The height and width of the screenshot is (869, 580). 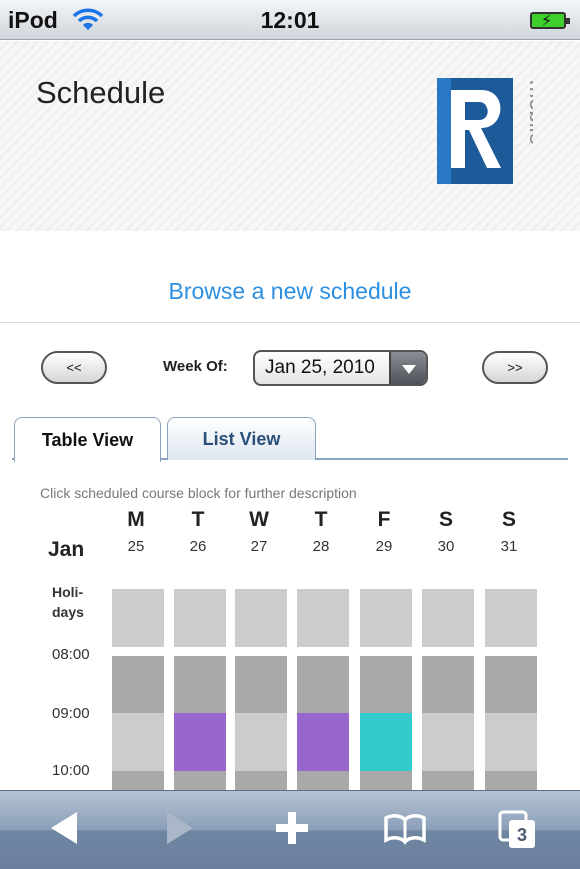 I want to click on status-bar: iPod 12:01 ⚡, so click(x=290, y=20).